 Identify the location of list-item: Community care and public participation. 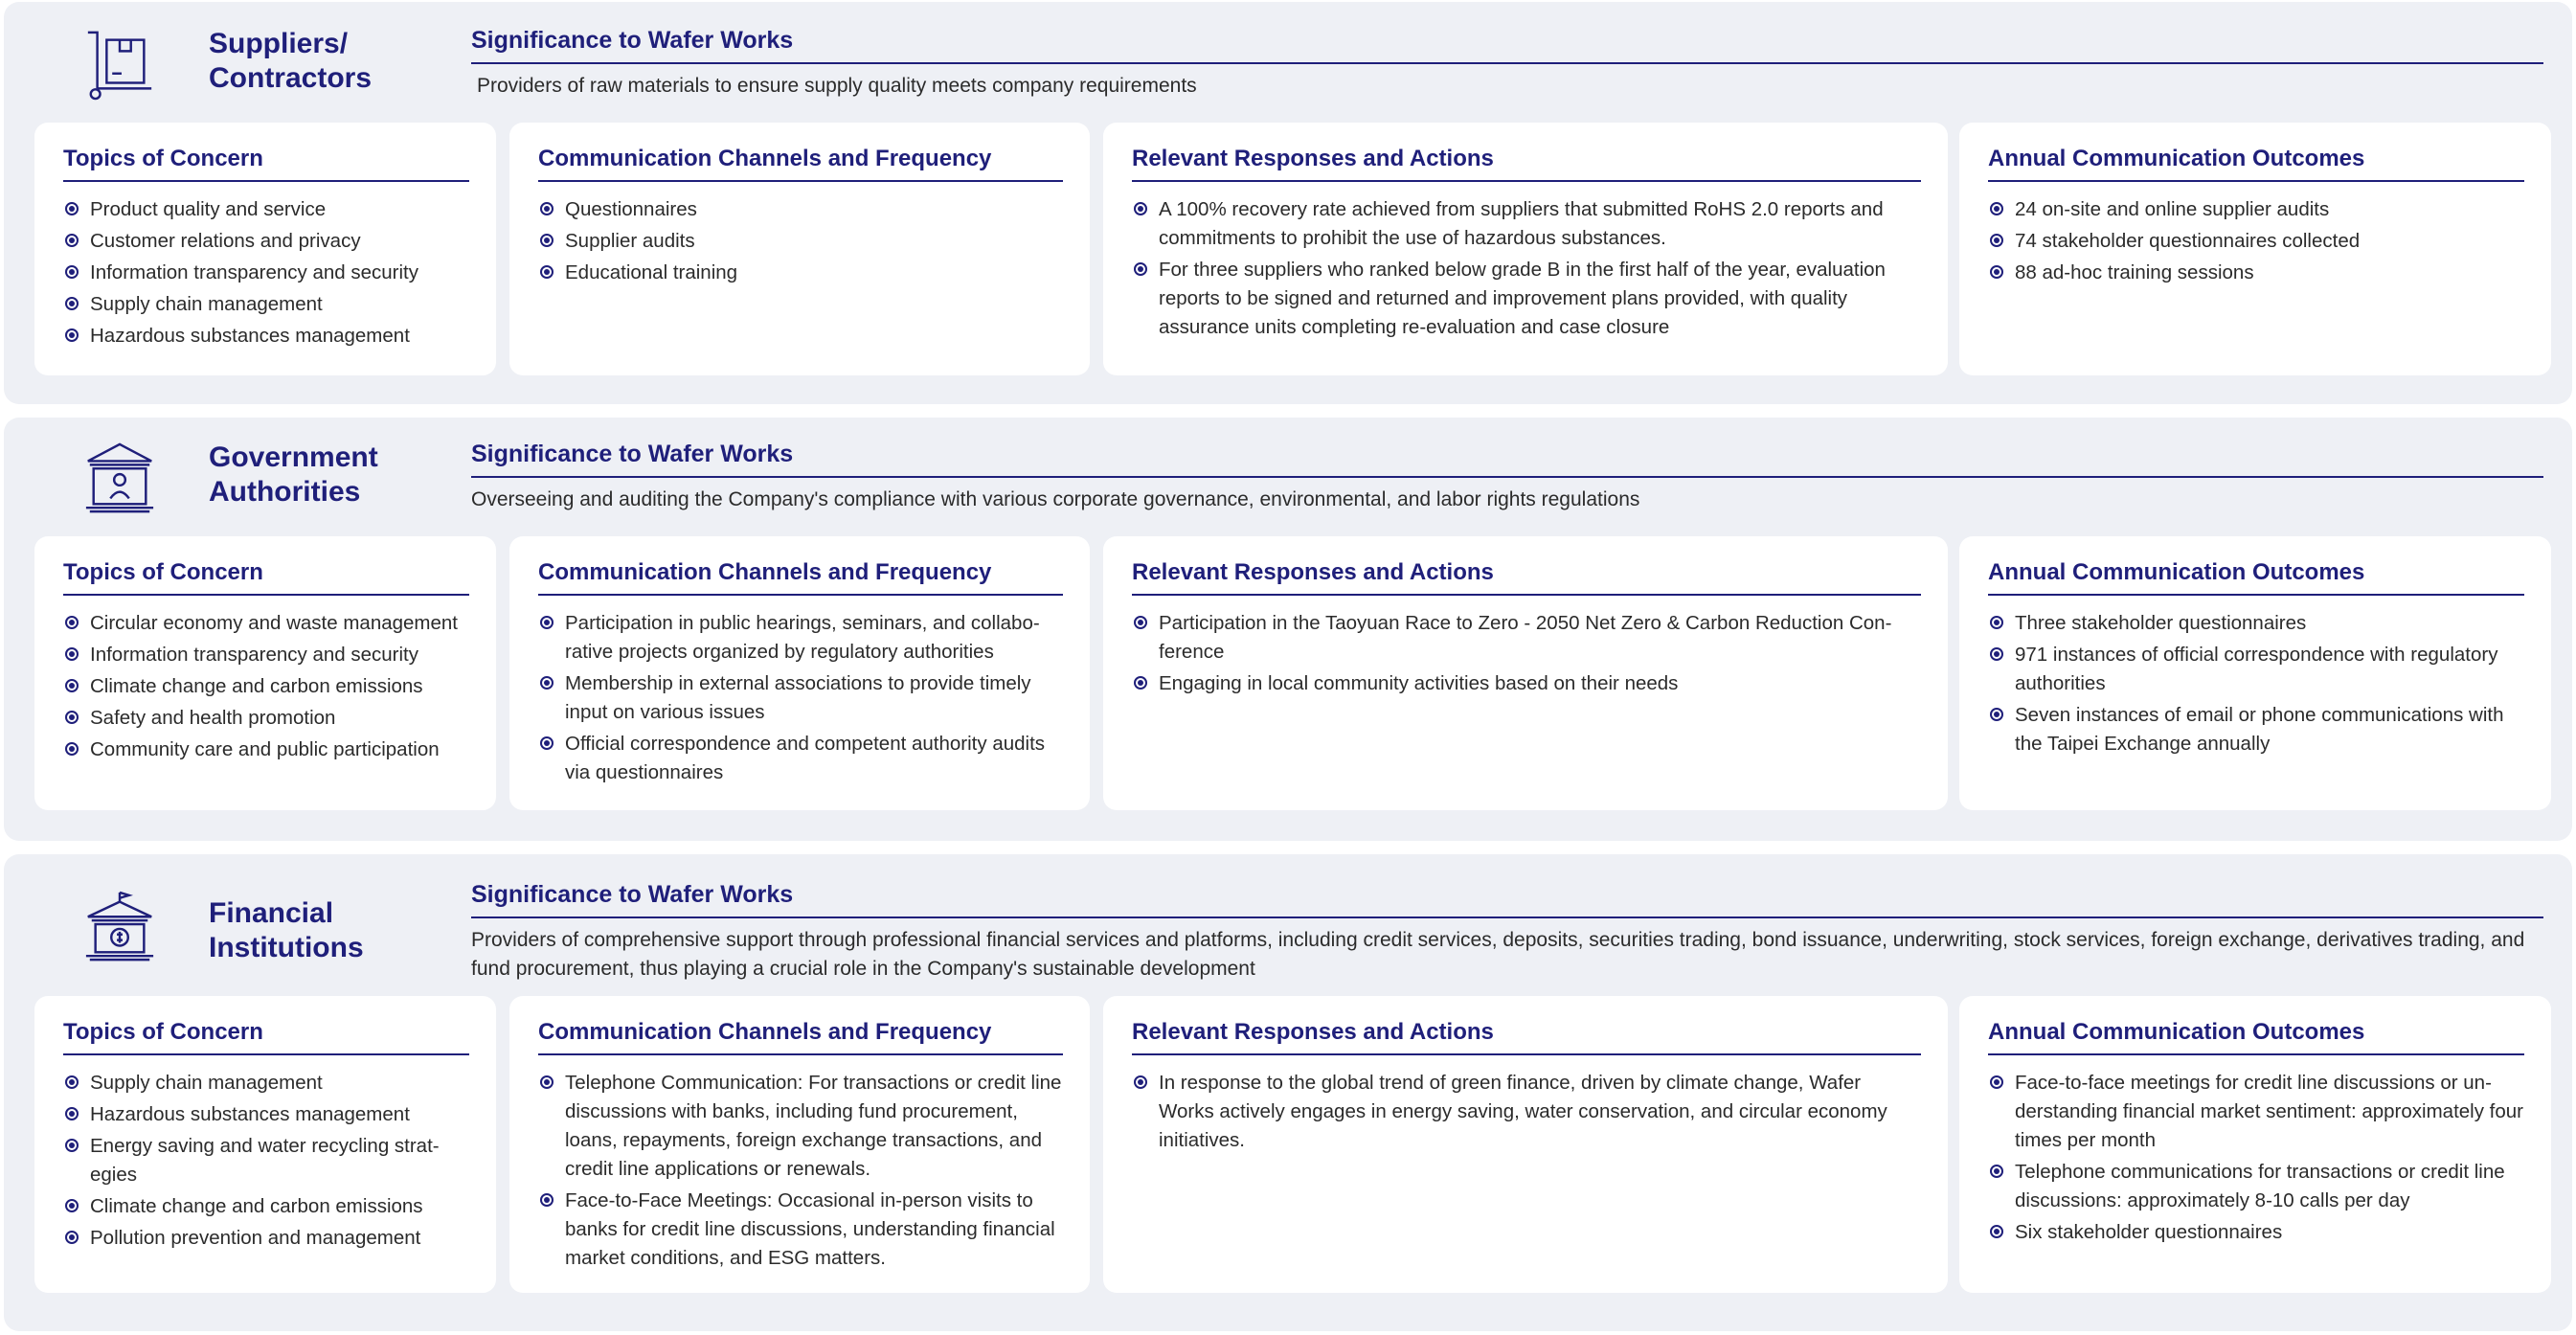
(266, 749).